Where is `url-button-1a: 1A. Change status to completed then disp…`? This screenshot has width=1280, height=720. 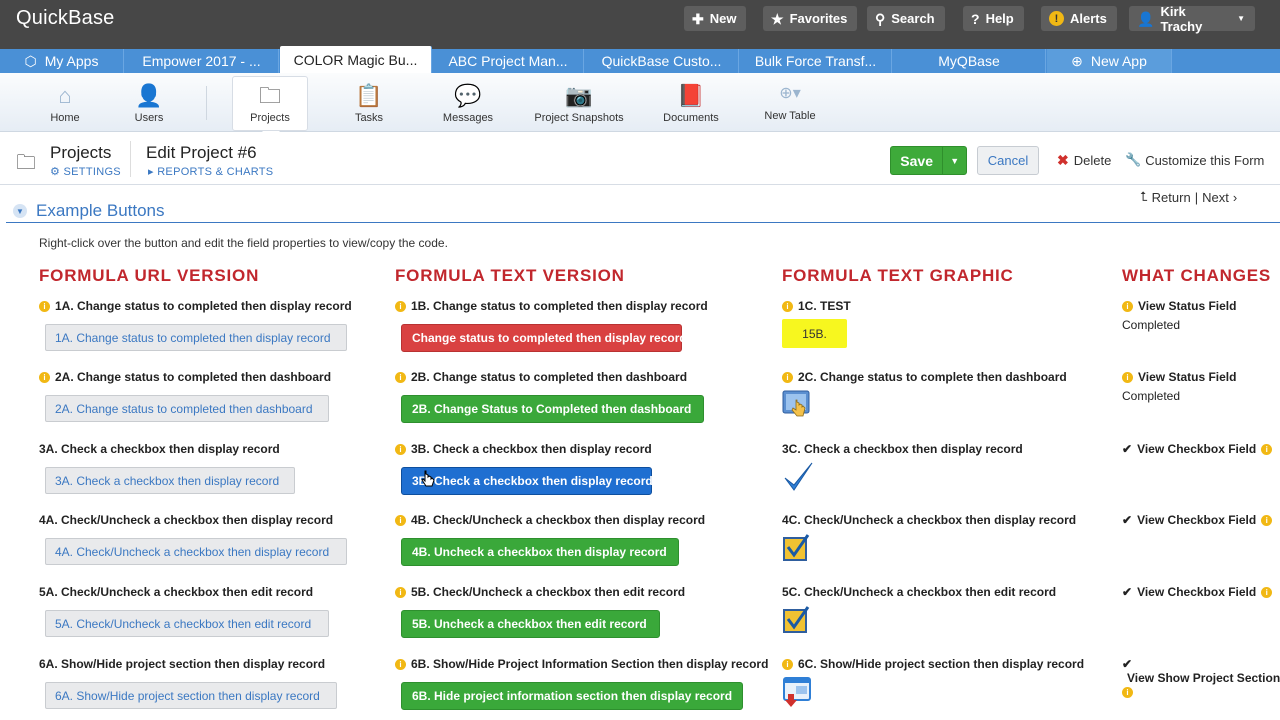
url-button-1a: 1A. Change status to completed then disp… is located at coordinates (196, 337).